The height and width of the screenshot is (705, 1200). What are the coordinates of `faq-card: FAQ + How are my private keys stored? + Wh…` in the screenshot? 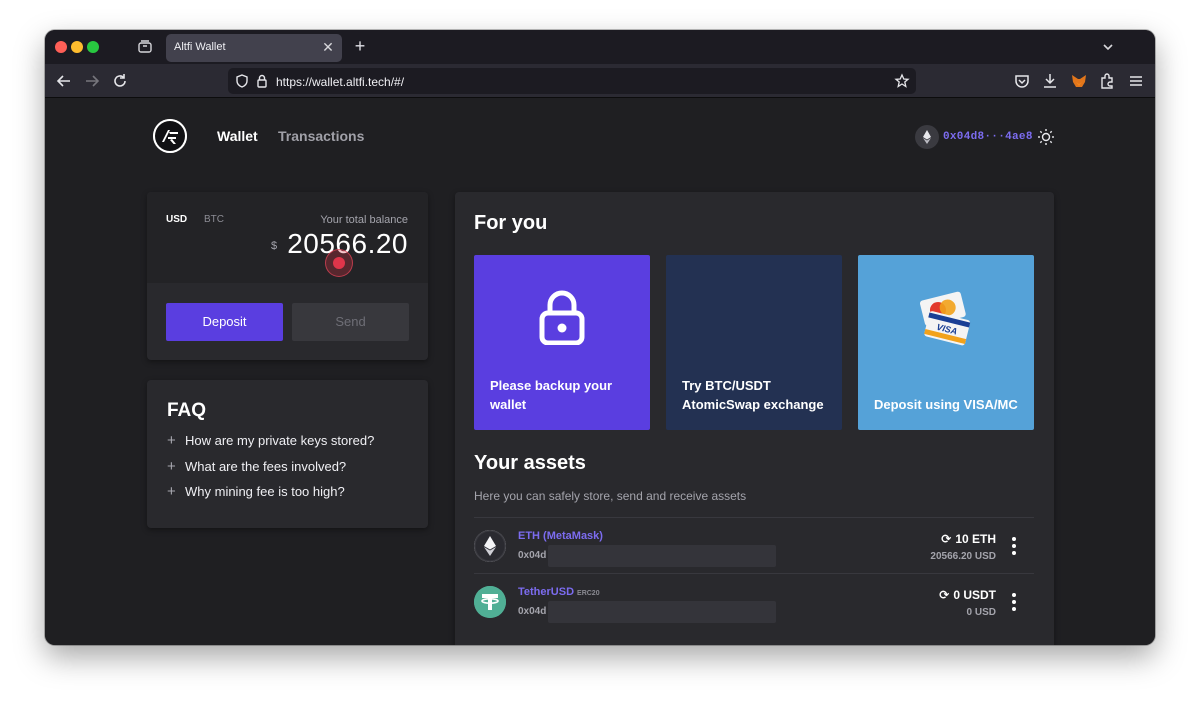 It's located at (287, 454).